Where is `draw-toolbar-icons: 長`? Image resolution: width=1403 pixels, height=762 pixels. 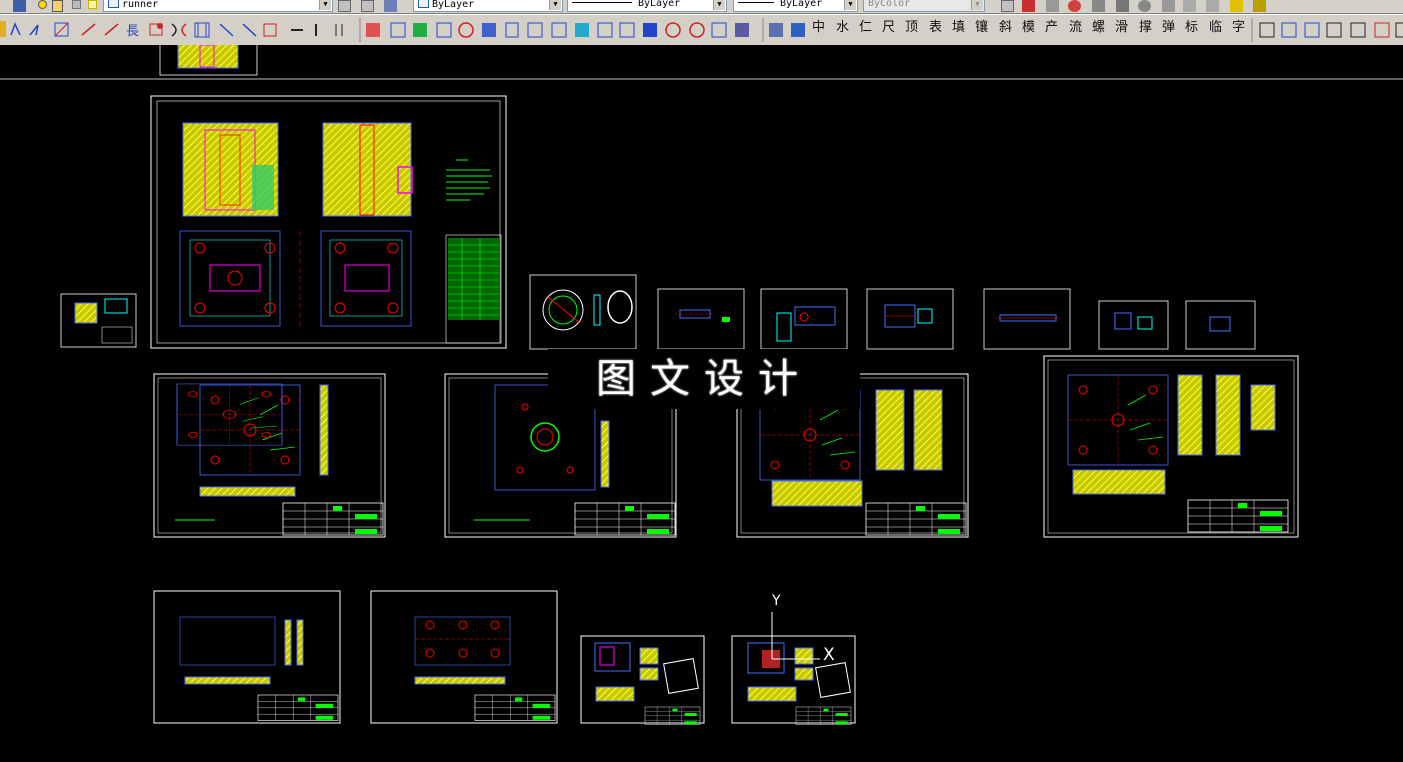
draw-toolbar-icons: 長 is located at coordinates (180, 30).